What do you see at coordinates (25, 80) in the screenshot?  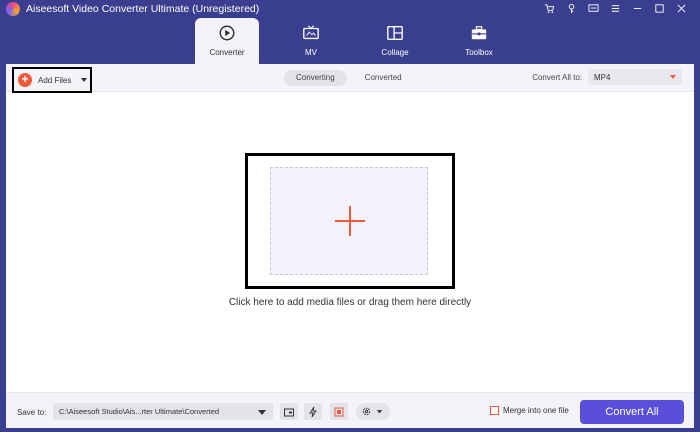 I see `add-plus-icon: +` at bounding box center [25, 80].